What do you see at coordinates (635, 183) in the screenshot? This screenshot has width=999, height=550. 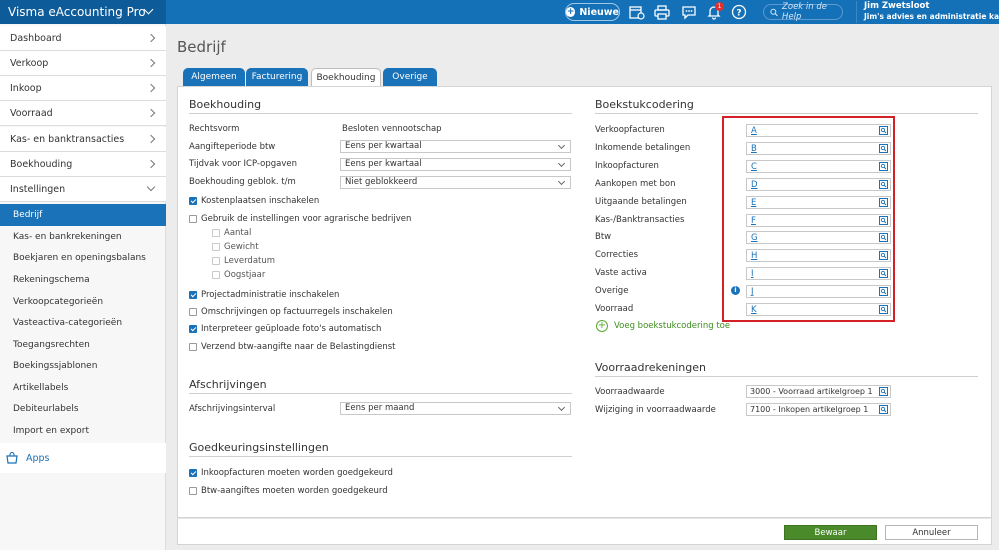 I see `codering-row-label: Aankopen met bon` at bounding box center [635, 183].